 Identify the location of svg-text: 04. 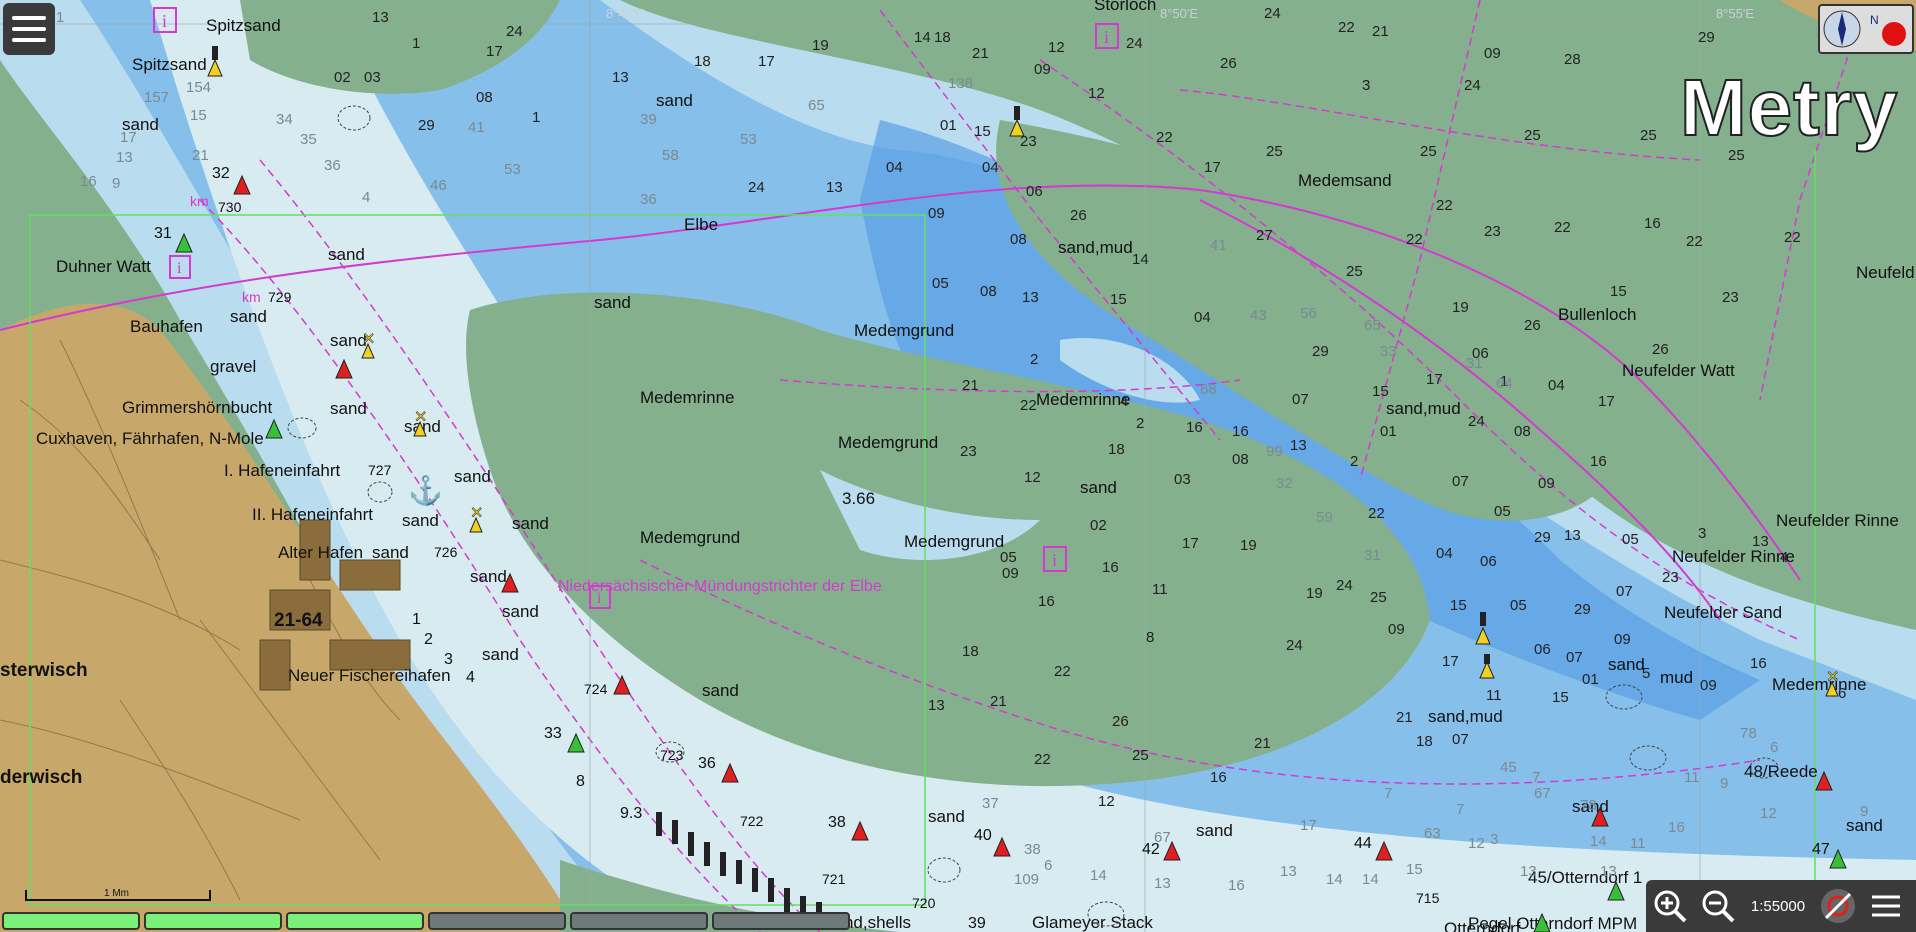
(1444, 553).